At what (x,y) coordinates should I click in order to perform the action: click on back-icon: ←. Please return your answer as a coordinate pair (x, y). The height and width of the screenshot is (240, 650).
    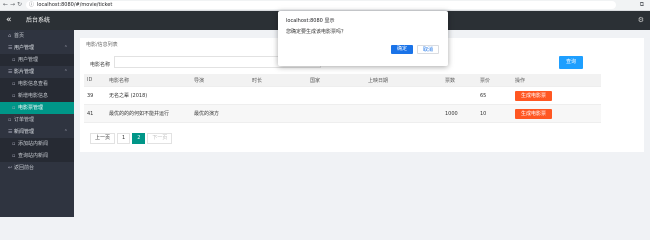
    Looking at the image, I should click on (5, 5).